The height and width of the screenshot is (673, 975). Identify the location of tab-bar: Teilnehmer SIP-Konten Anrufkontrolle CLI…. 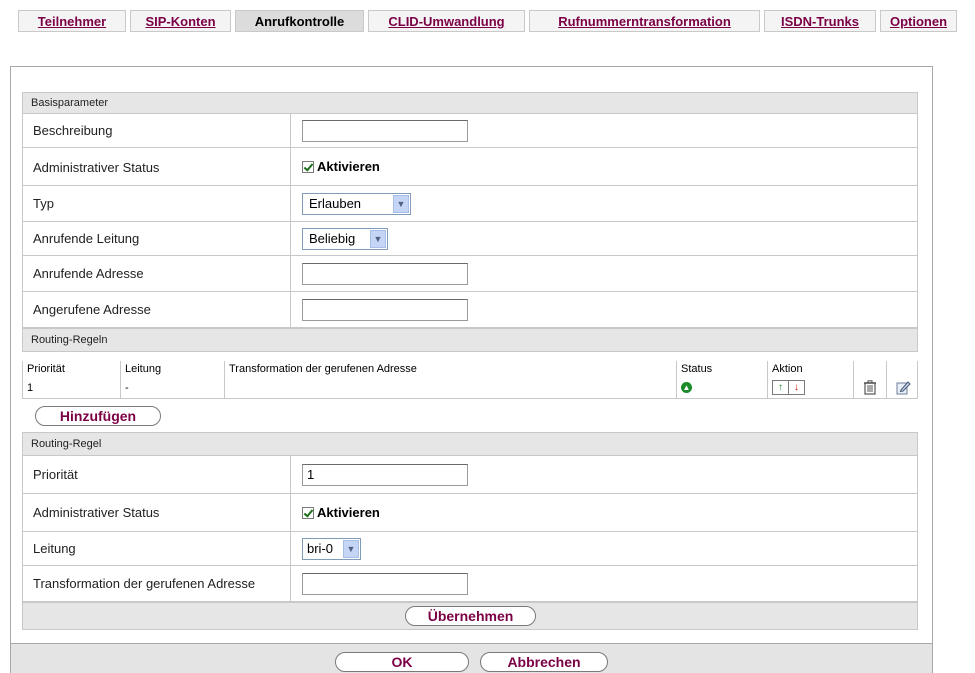
(487, 23).